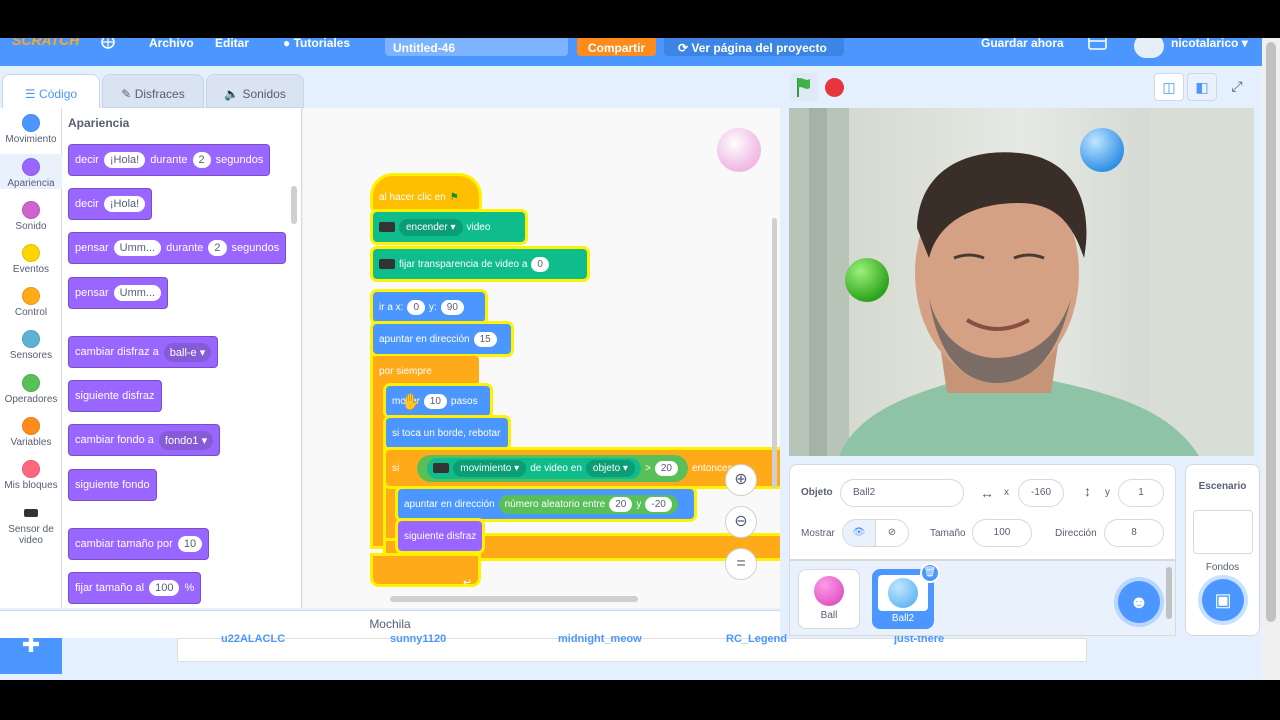 This screenshot has height=720, width=1280. Describe the element at coordinates (490, 468) in the screenshot. I see `attribute-dropdown: movimiento ▾` at that location.